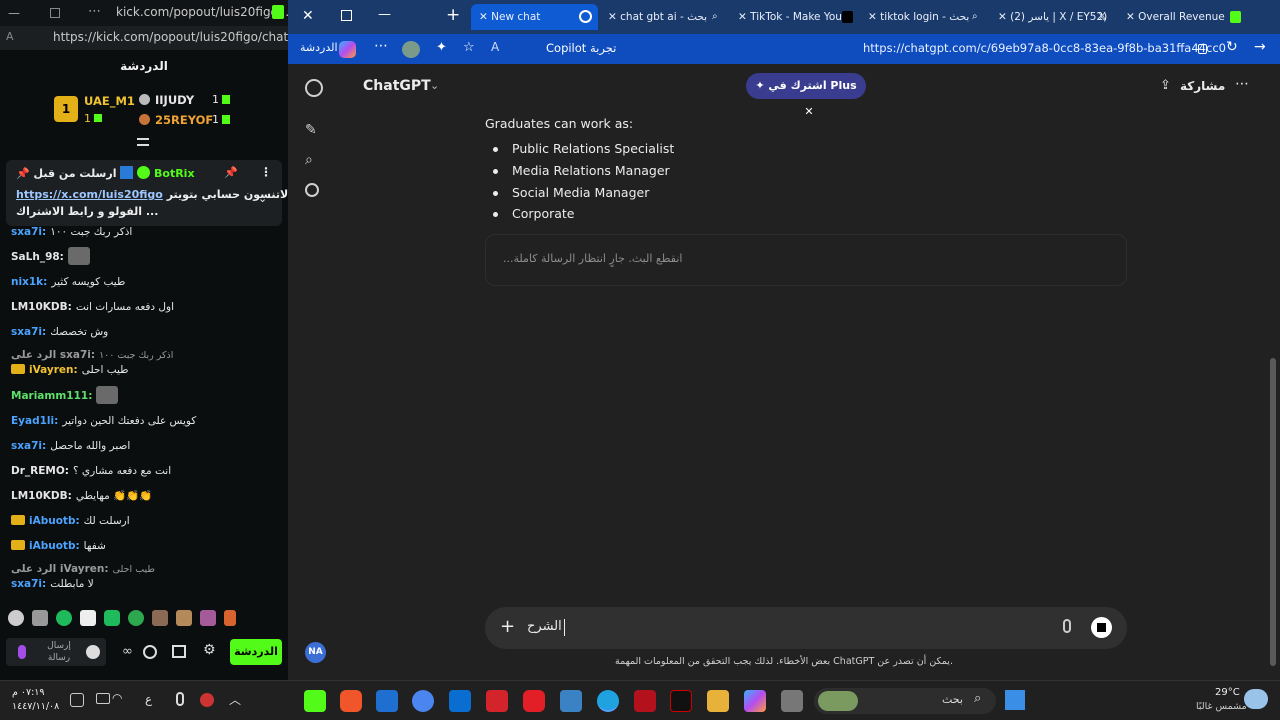 Image resolution: width=1280 pixels, height=720 pixels. I want to click on tab-new-chat: ✕ New chat, so click(534, 17).